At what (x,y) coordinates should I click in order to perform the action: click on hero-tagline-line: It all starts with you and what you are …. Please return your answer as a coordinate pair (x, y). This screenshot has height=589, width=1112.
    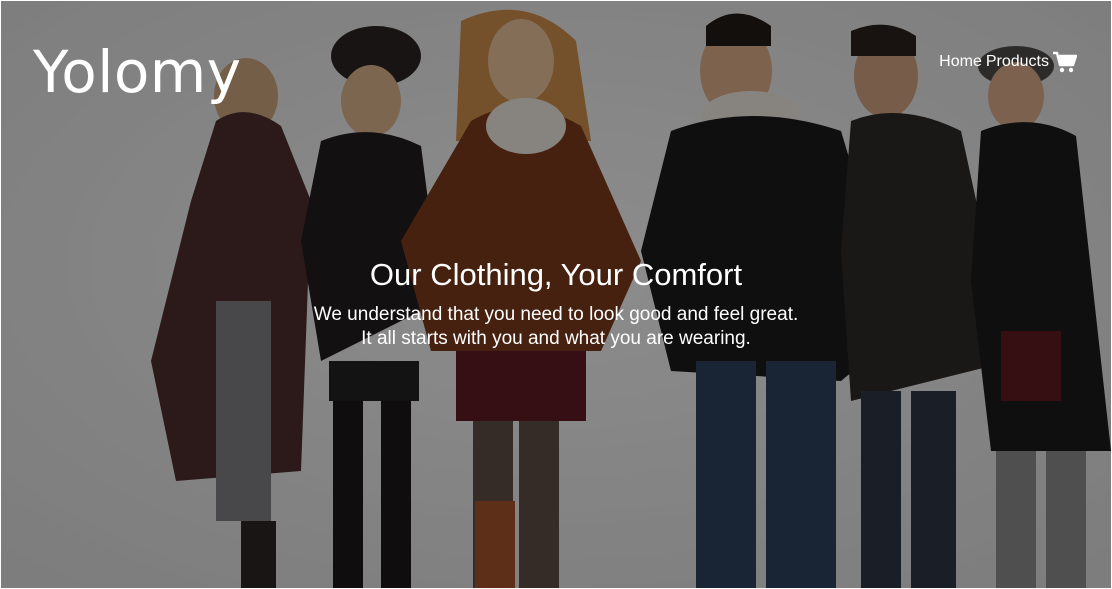
    Looking at the image, I should click on (556, 338).